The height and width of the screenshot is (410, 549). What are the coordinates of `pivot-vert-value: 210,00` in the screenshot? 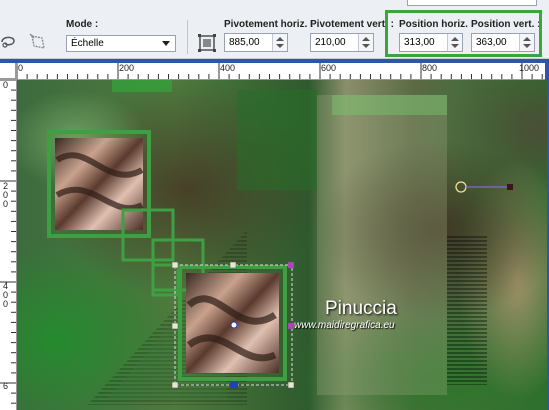 It's located at (330, 42).